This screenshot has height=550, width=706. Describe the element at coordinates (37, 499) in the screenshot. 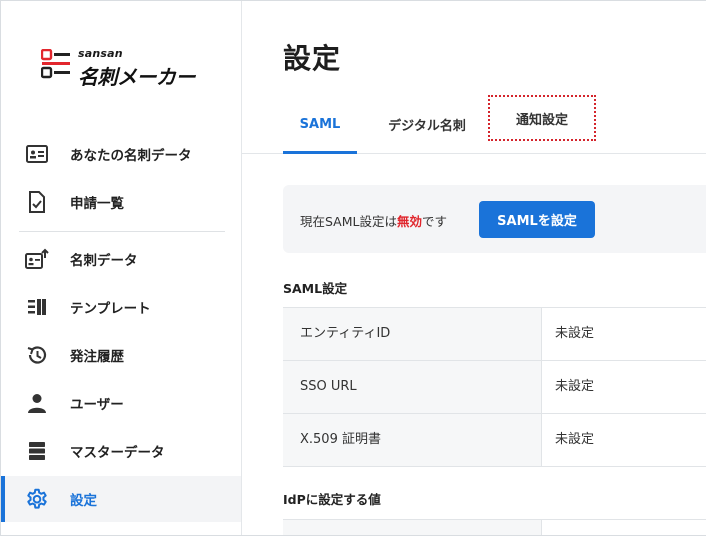

I see `gear-icon` at that location.